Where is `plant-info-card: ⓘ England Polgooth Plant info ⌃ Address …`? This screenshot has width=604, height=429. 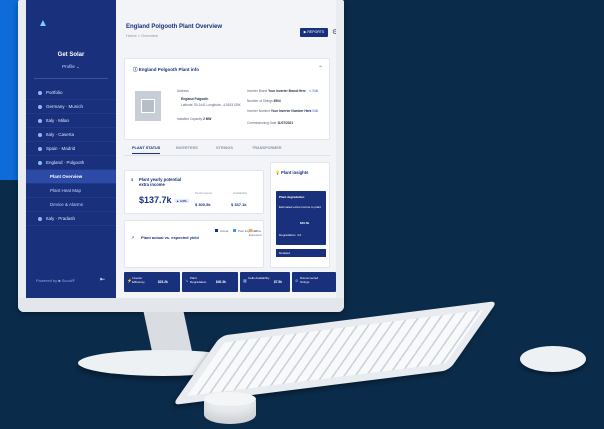 plant-info-card: ⓘ England Polgooth Plant info ⌃ Address … is located at coordinates (227, 99).